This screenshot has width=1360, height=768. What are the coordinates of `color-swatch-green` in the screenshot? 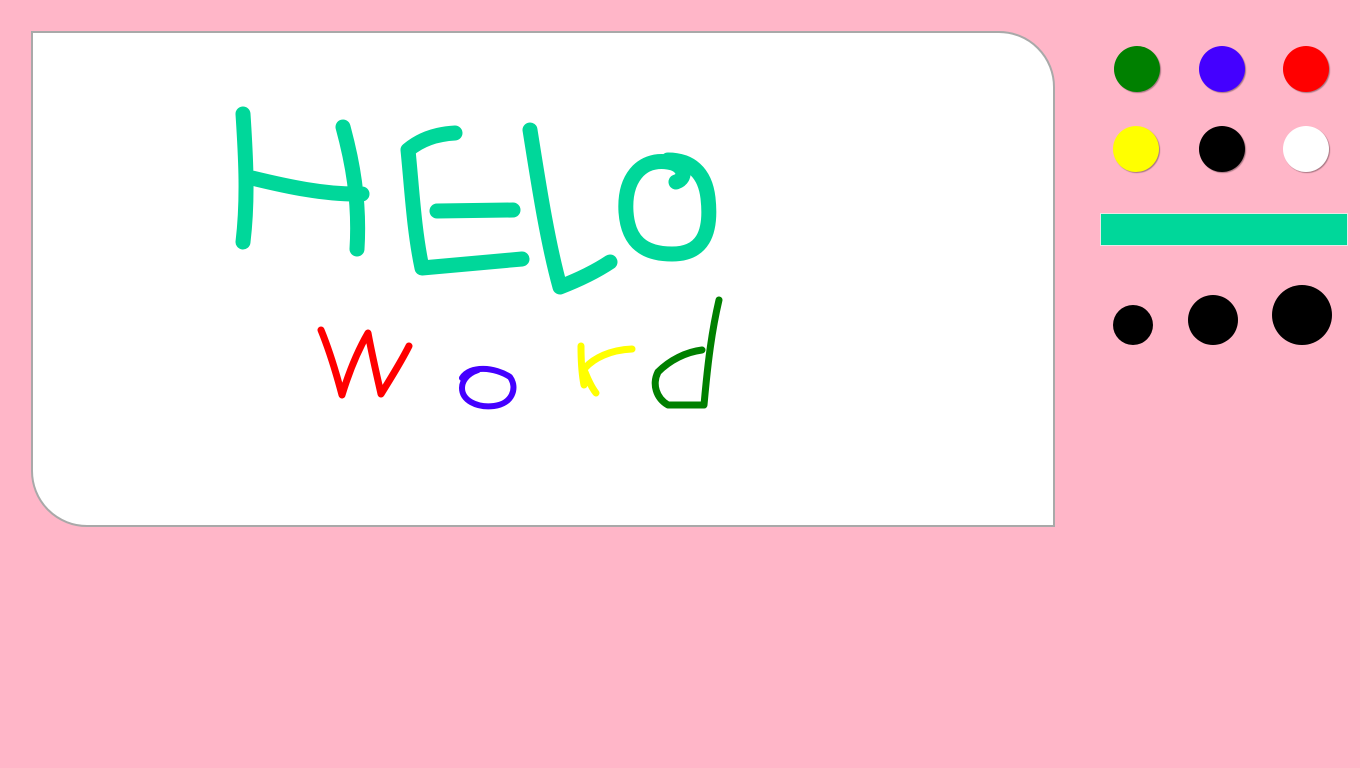 It's located at (1137, 69).